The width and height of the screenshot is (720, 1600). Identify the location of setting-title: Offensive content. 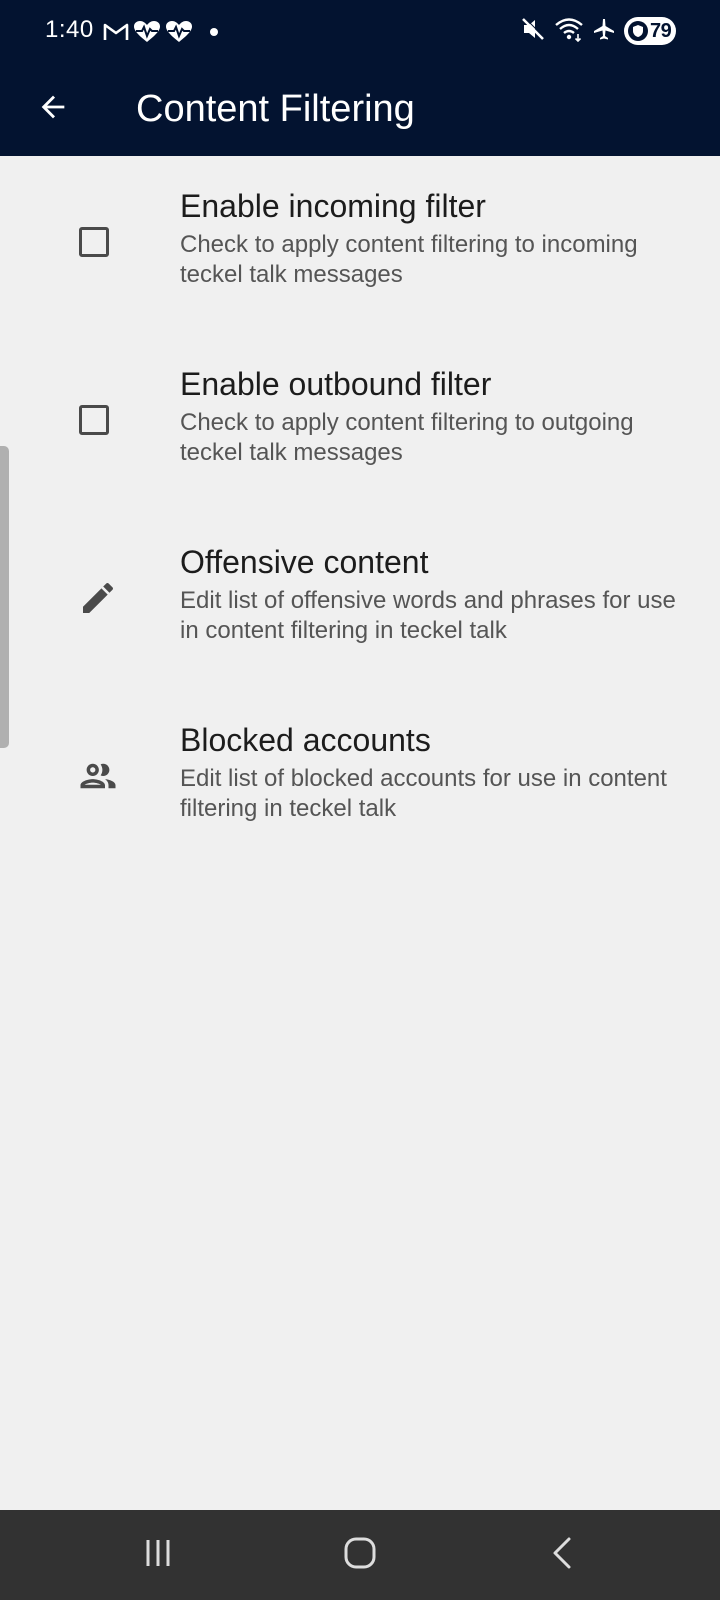
(304, 562).